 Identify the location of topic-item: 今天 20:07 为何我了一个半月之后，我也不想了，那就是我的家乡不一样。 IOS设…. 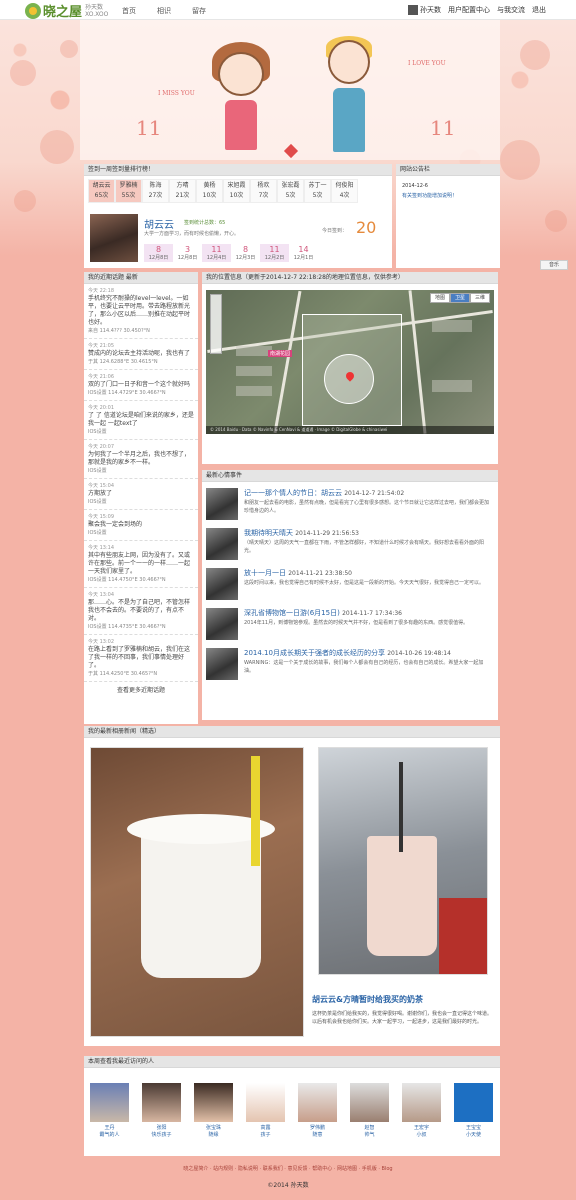
(141, 459).